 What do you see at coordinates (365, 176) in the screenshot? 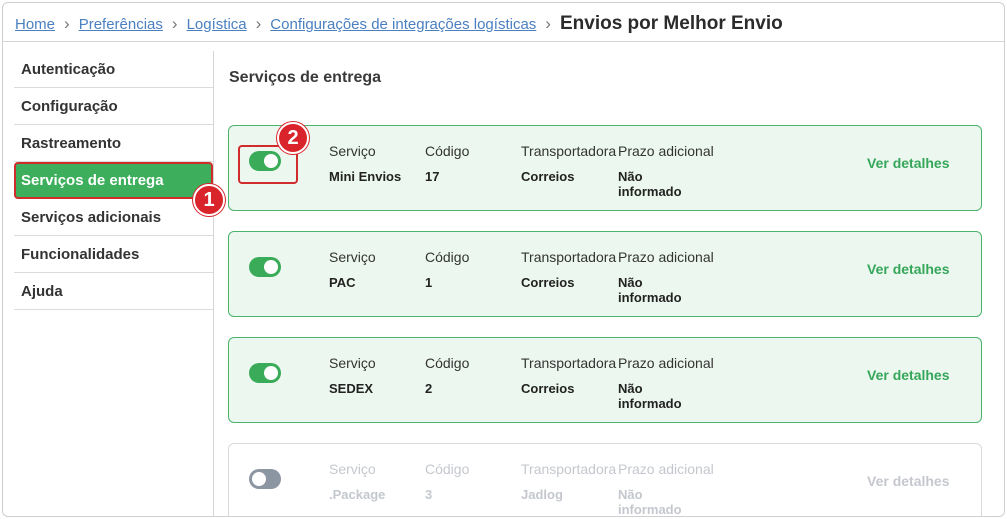
I see `service-value: Mini Envios` at bounding box center [365, 176].